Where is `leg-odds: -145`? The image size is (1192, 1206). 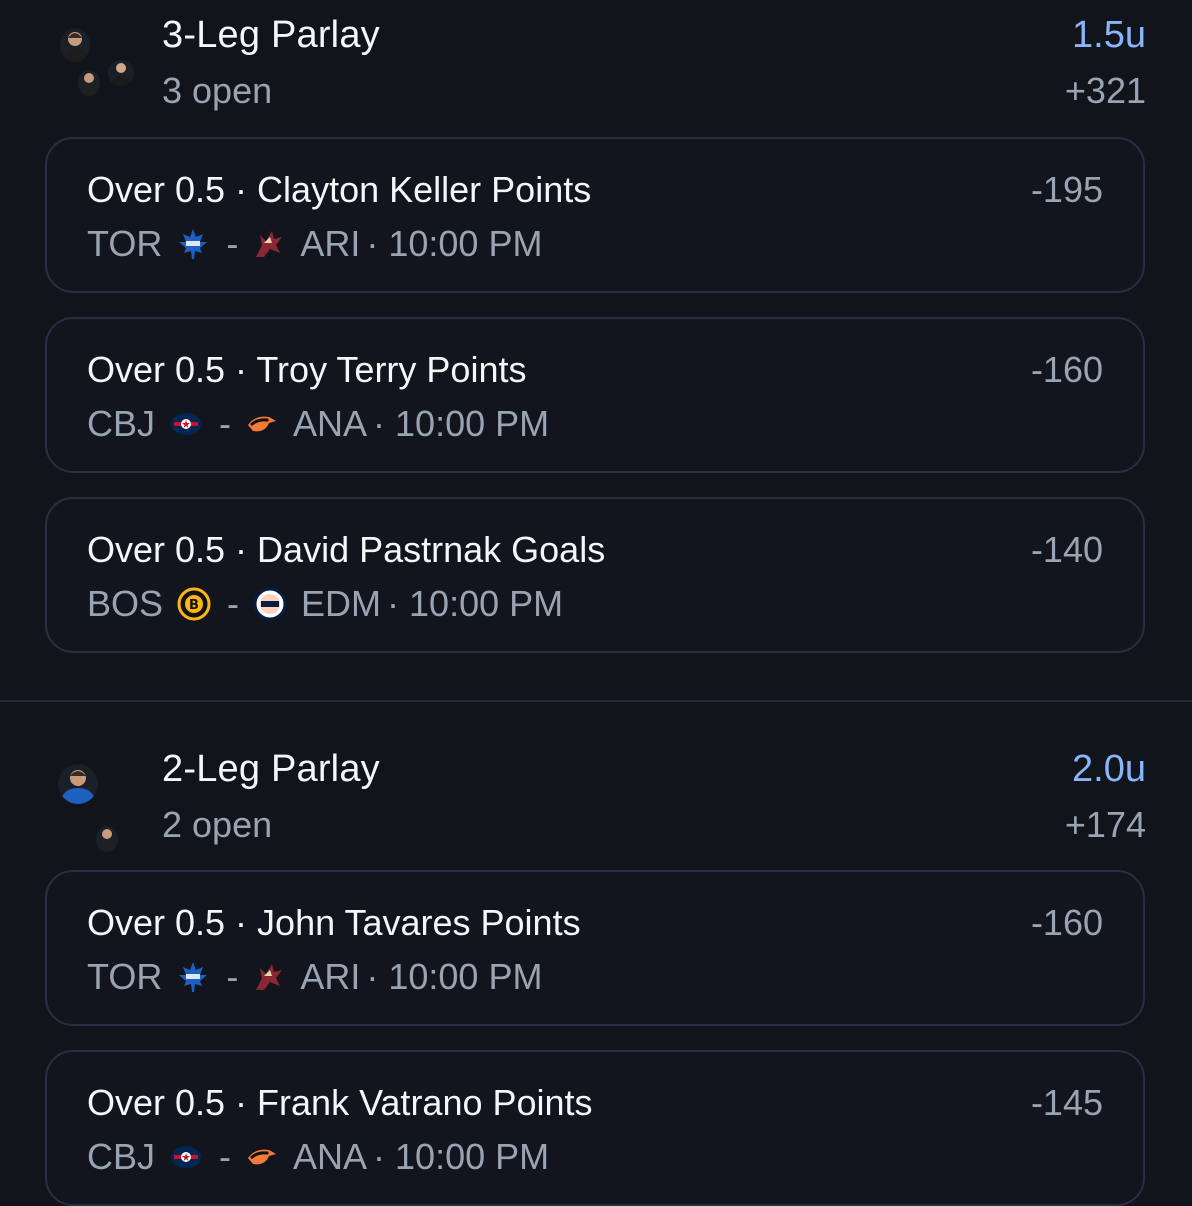 leg-odds: -145 is located at coordinates (1066, 1102).